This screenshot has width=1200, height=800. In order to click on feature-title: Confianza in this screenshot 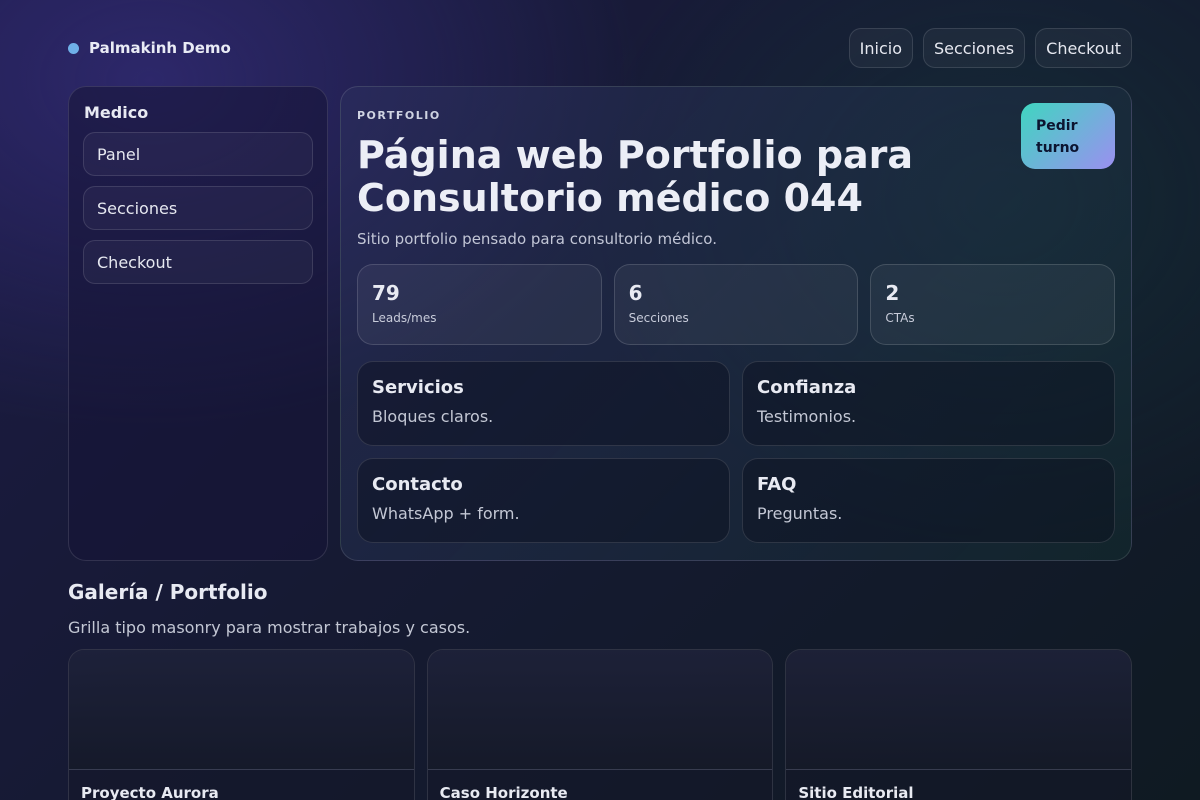, I will do `click(807, 387)`.